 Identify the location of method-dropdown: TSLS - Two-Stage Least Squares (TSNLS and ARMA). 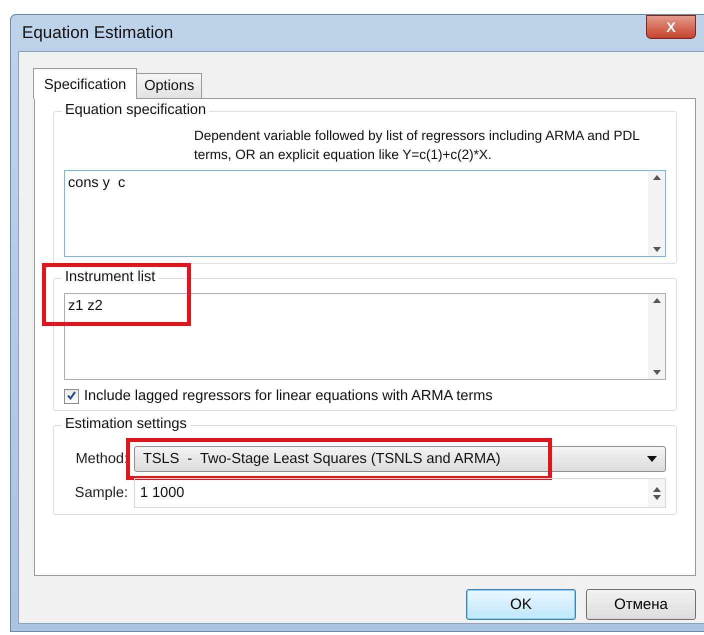
(400, 459).